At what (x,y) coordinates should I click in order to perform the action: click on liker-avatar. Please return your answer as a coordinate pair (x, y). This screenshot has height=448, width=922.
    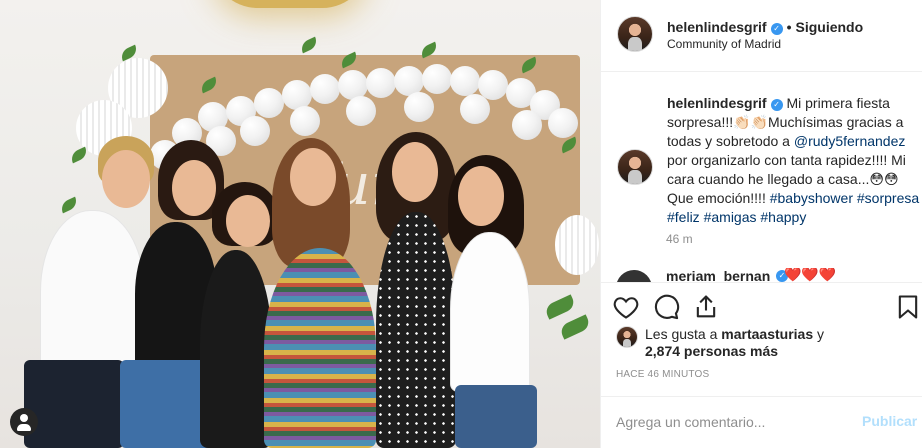
    Looking at the image, I should click on (627, 337).